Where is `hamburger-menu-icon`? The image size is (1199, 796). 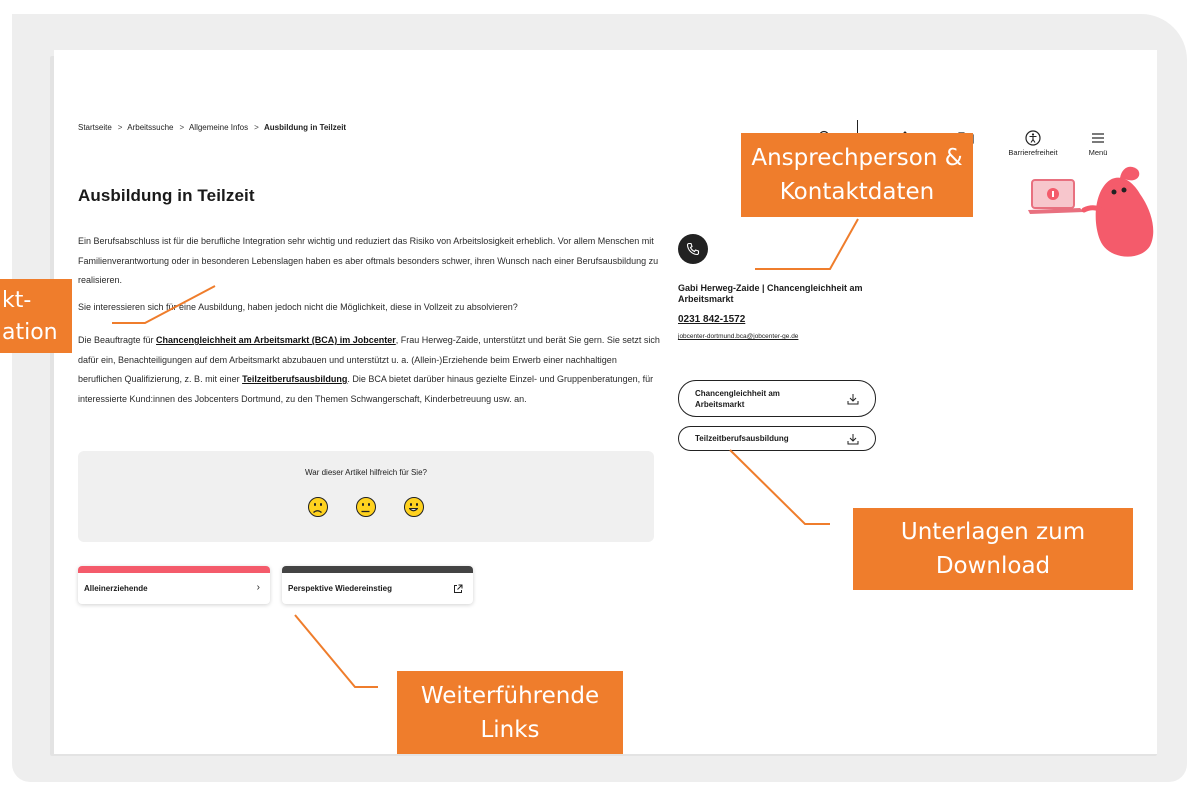 hamburger-menu-icon is located at coordinates (1098, 138).